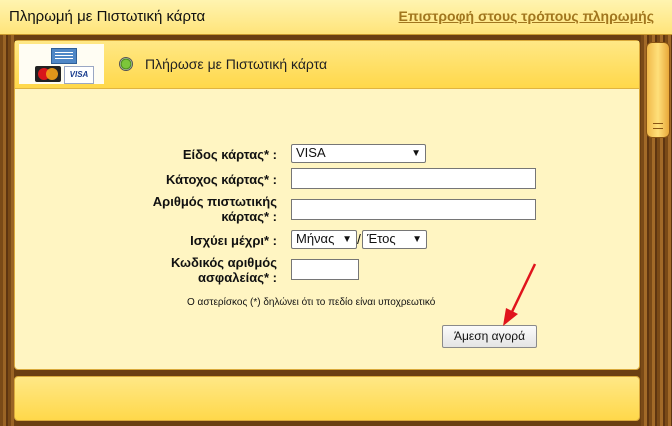 The height and width of the screenshot is (426, 672). I want to click on cvv-label: Κωδικός αριθμός ασφαλείας* :, so click(196, 270).